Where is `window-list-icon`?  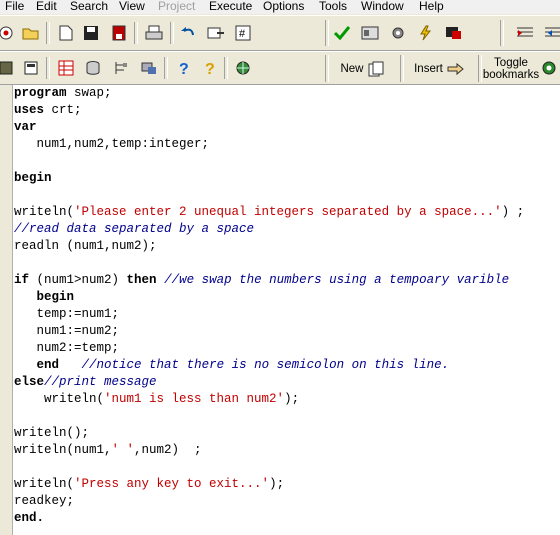 window-list-icon is located at coordinates (31, 68).